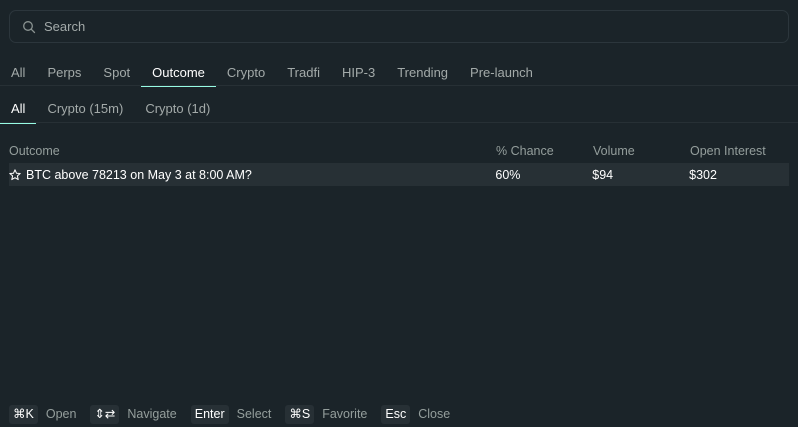 This screenshot has width=798, height=427. What do you see at coordinates (358, 73) in the screenshot?
I see `tab-hip-3: HIP-3` at bounding box center [358, 73].